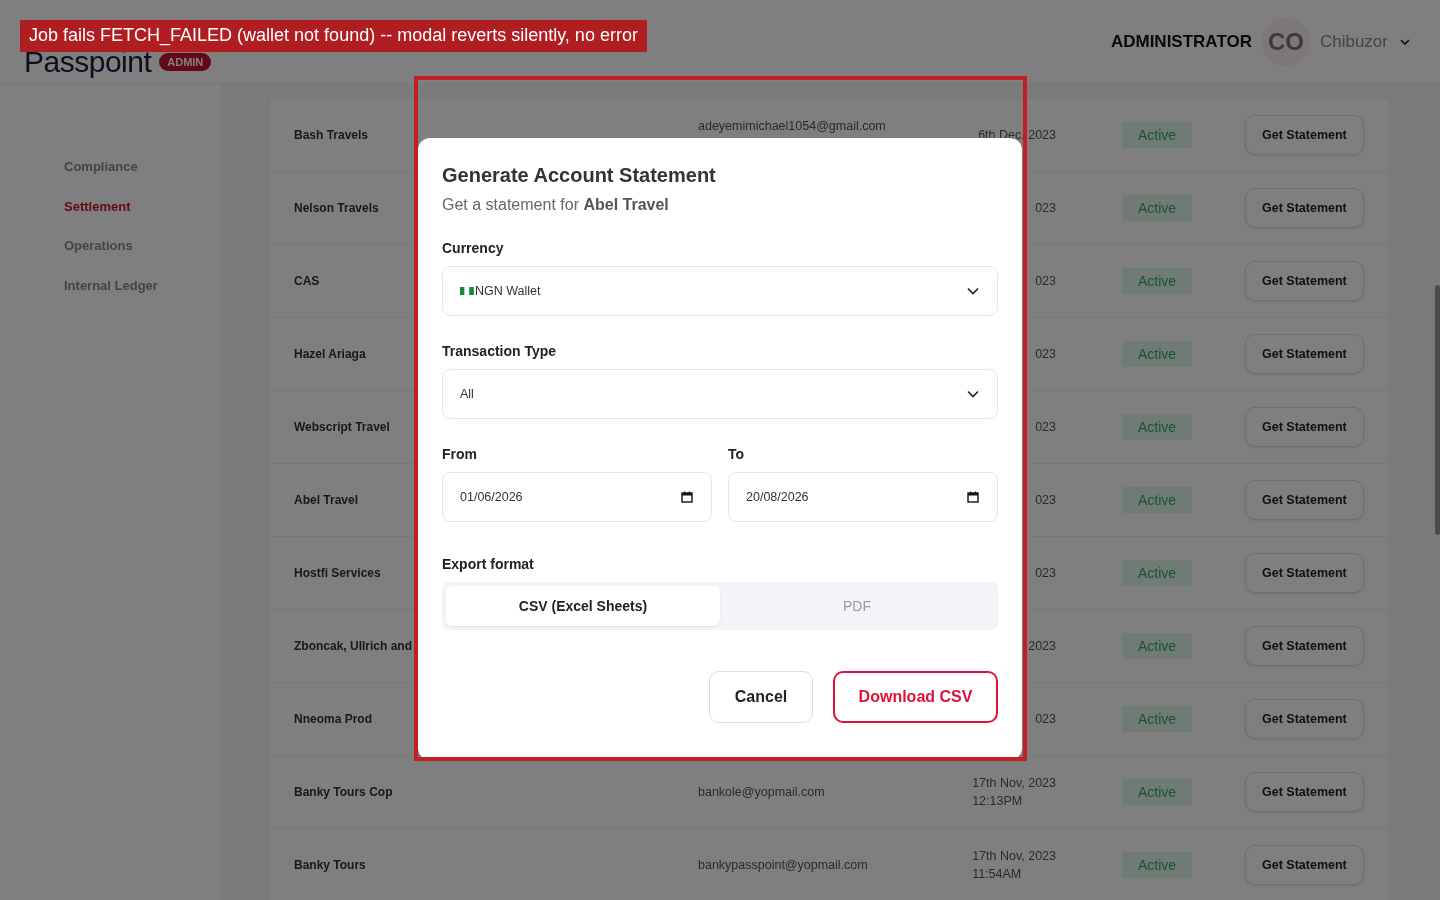  I want to click on date-field: 20/08/2026, so click(863, 497).